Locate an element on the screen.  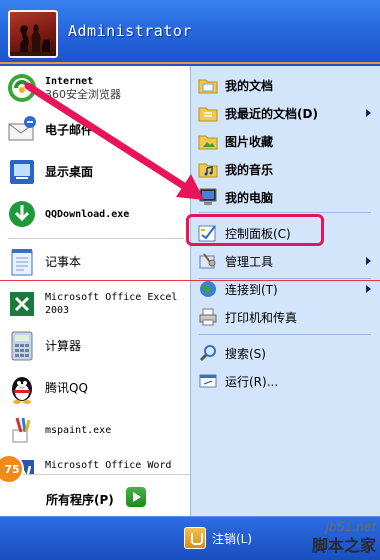
place-printers: 打印机和传真 is located at coordinates (287, 317).